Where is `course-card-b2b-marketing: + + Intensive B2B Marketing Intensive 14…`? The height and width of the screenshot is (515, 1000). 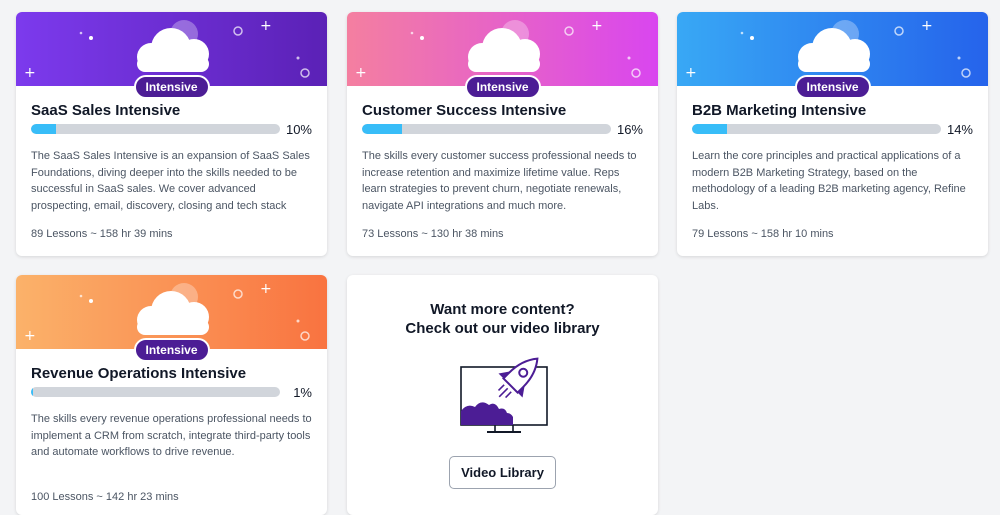
course-card-b2b-marketing: + + Intensive B2B Marketing Intensive 14… is located at coordinates (832, 134).